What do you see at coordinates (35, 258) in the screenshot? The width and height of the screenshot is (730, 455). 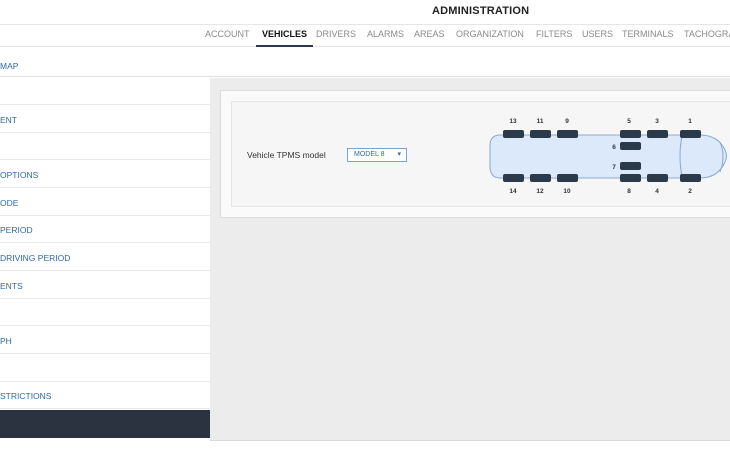 I see `sidebar-item-label: DRIVING PERIOD` at bounding box center [35, 258].